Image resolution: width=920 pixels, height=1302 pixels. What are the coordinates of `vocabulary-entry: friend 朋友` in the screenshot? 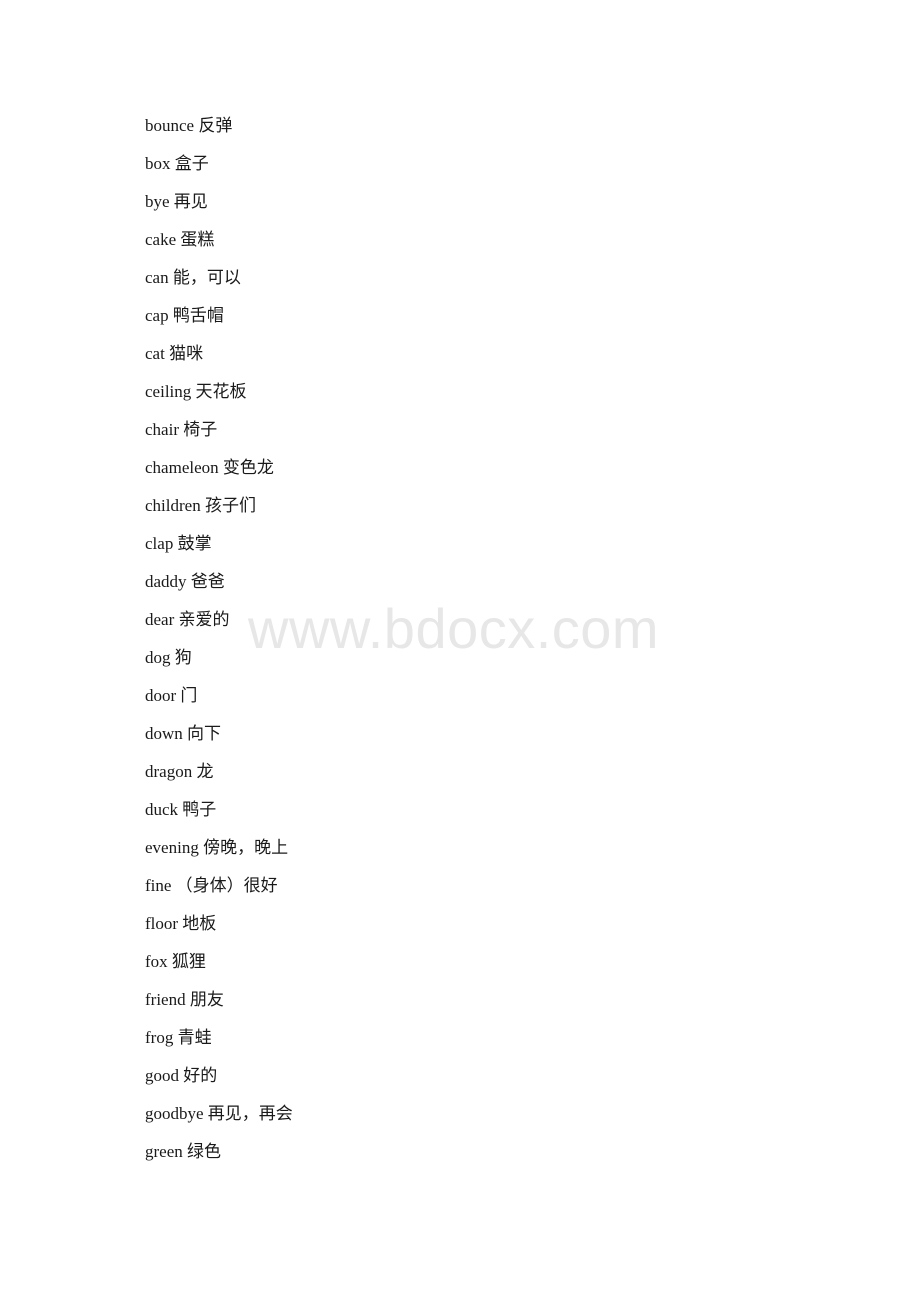 It's located at (184, 999).